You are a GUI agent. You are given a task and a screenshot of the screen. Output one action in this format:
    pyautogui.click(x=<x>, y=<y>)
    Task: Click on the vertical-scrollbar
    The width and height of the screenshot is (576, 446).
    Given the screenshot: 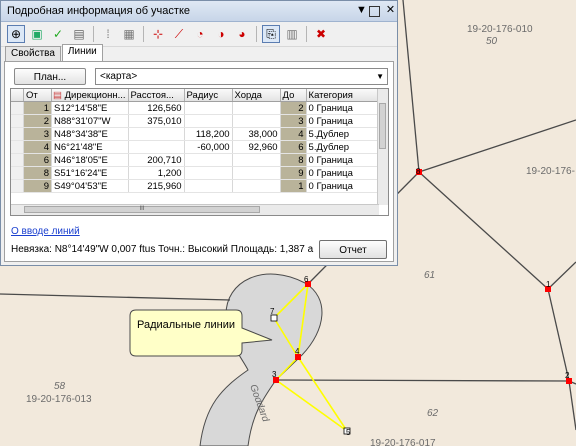 What is the action you would take?
    pyautogui.click(x=382, y=147)
    